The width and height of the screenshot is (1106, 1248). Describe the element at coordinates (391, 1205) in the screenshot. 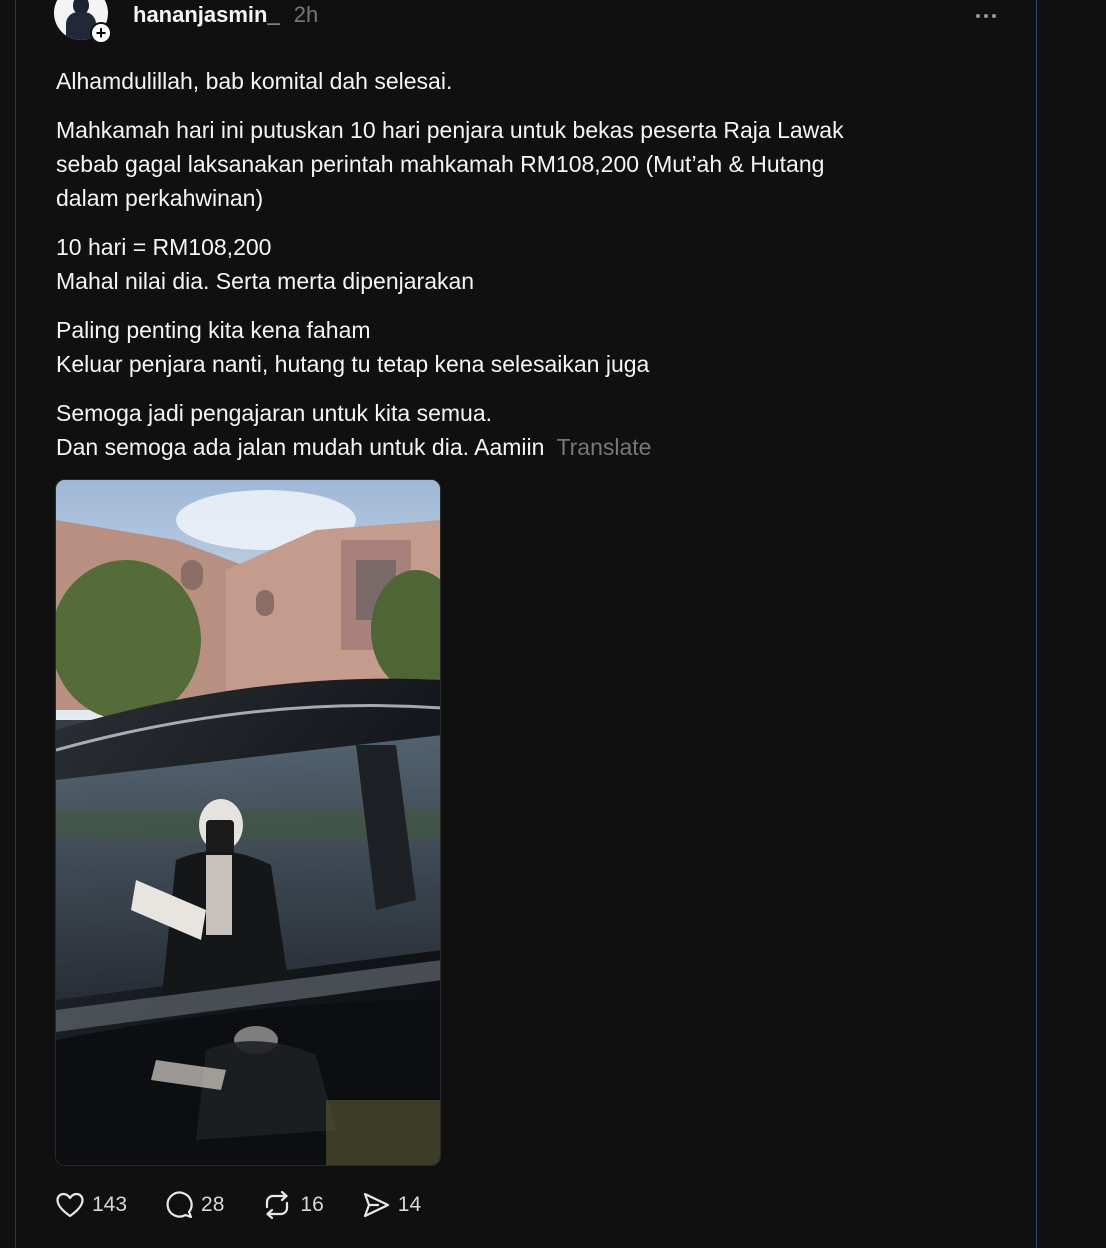

I see `share-button: 14` at that location.